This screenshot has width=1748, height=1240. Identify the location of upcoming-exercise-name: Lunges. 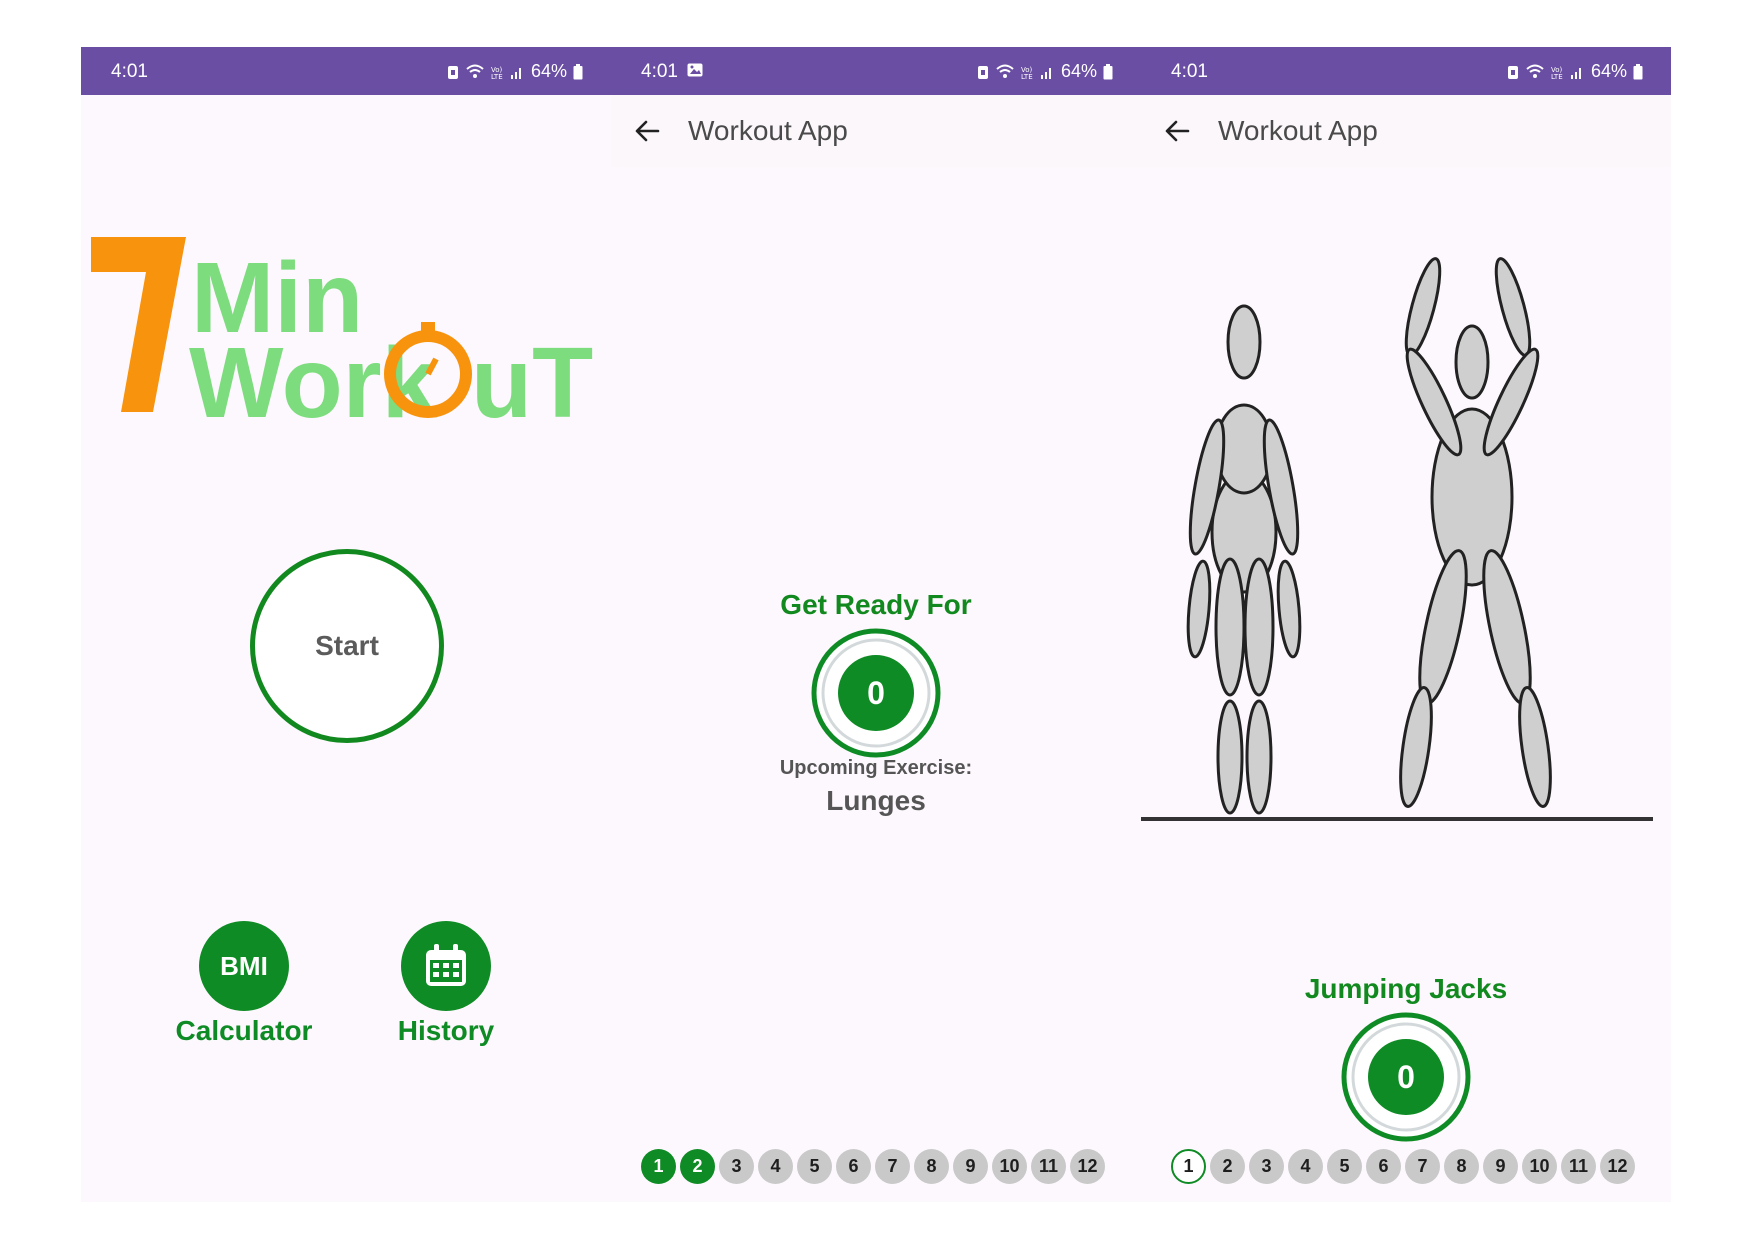
(876, 800).